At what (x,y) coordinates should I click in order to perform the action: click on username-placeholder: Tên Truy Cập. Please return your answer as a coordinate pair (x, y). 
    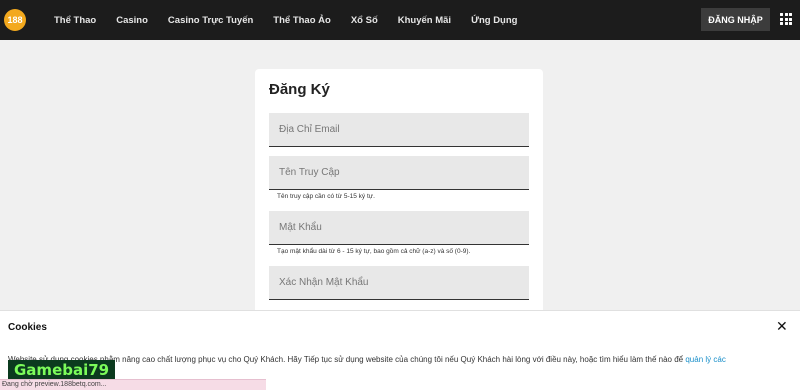
    Looking at the image, I should click on (309, 172).